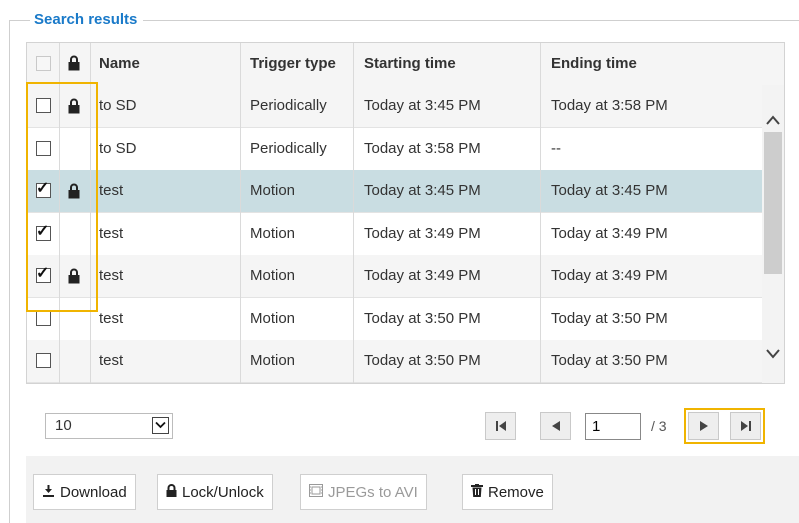  What do you see at coordinates (119, 64) in the screenshot?
I see `column-header-name: Name` at bounding box center [119, 64].